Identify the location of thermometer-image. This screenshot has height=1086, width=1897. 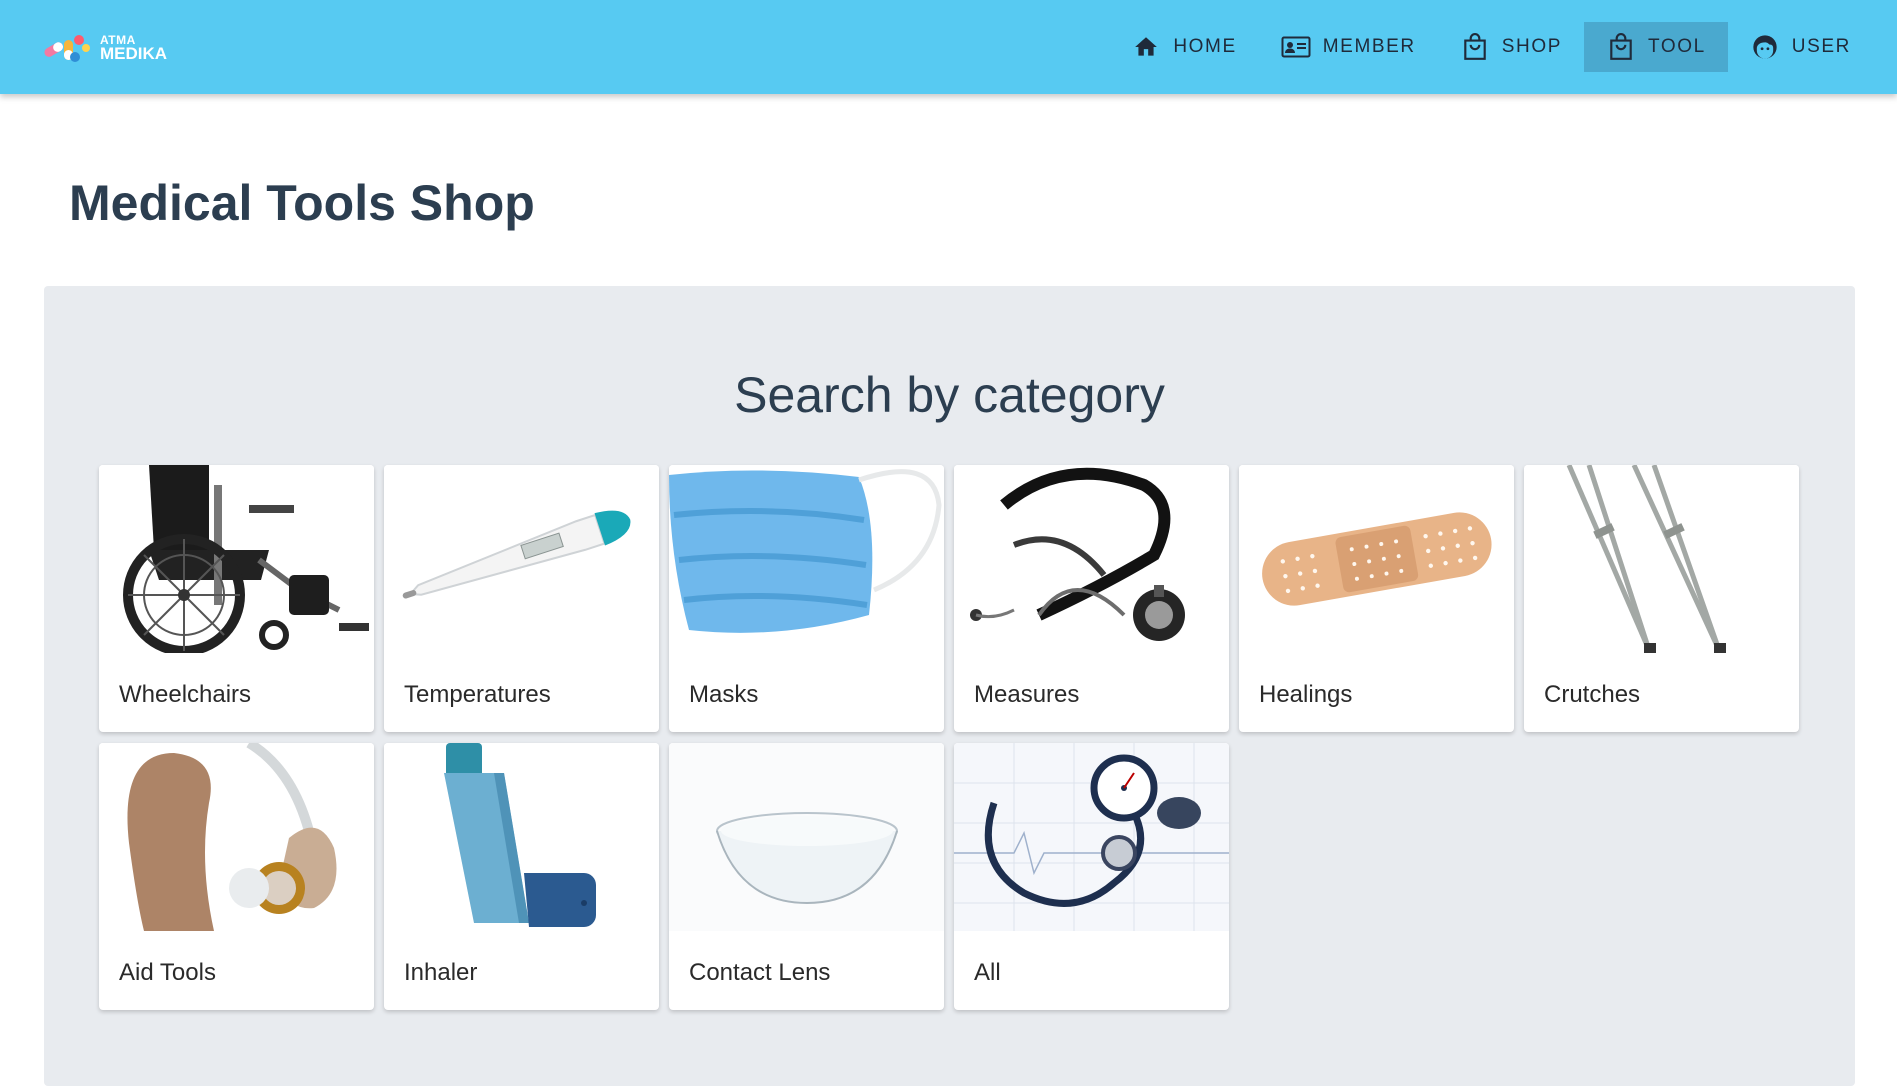
(521, 559).